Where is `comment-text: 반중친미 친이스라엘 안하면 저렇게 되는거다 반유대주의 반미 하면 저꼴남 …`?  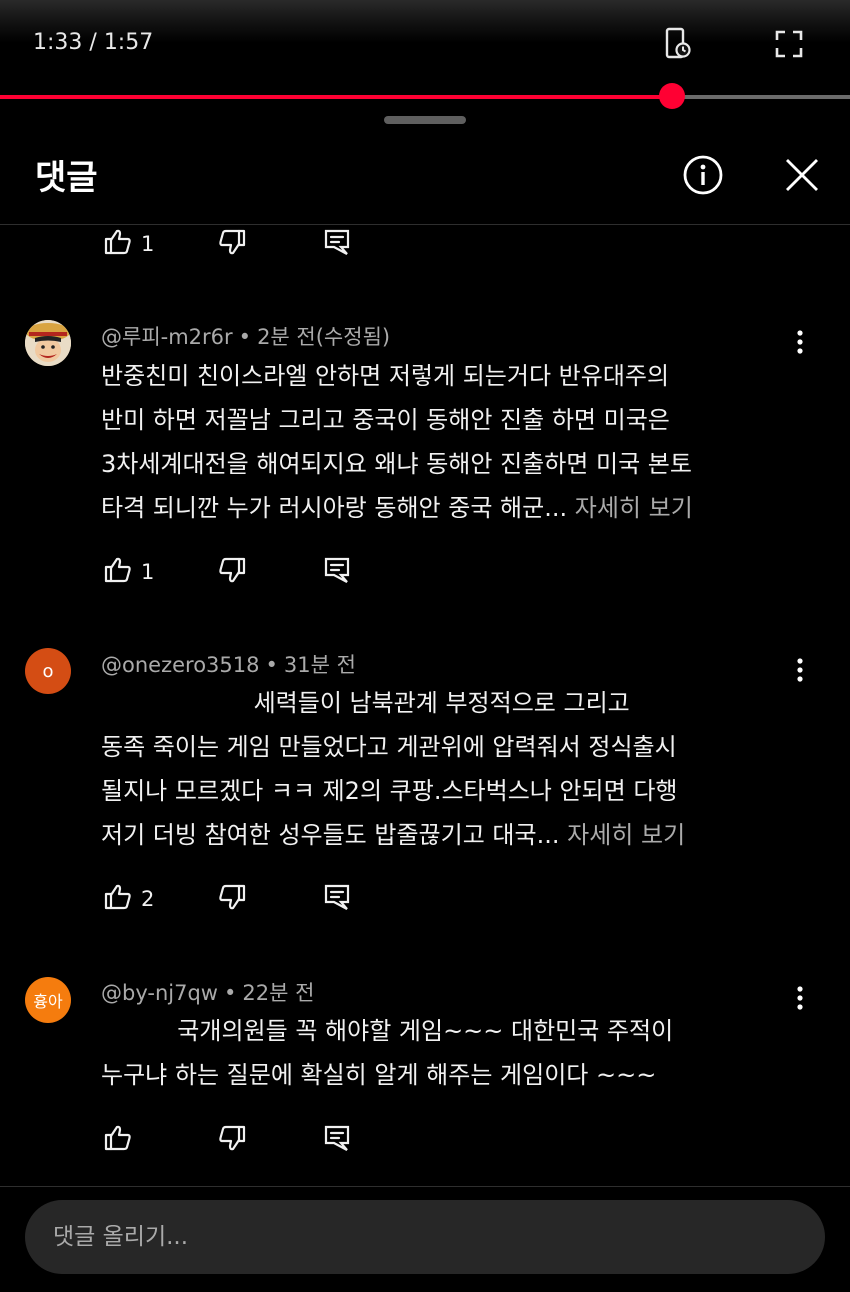 comment-text: 반중친미 친이스라엘 안하면 저렇게 되는거다 반유대주의 반미 하면 저꼴남 … is located at coordinates (397, 442).